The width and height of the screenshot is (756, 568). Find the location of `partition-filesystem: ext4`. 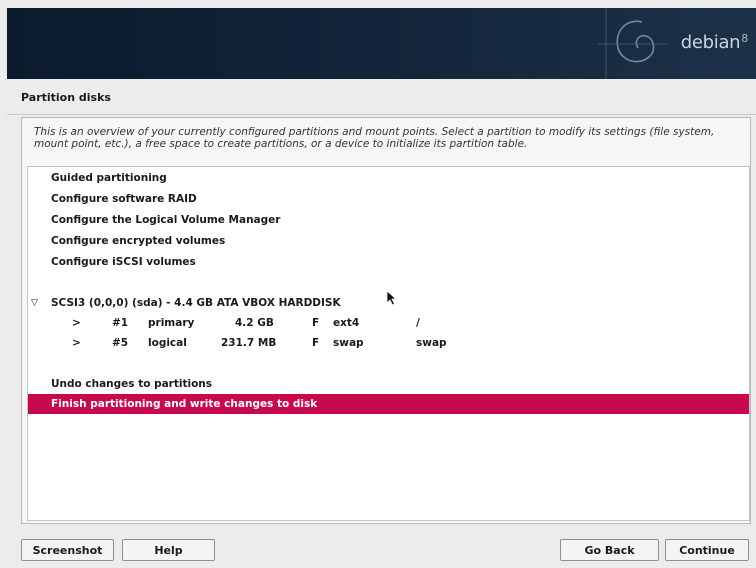

partition-filesystem: ext4 is located at coordinates (346, 323).